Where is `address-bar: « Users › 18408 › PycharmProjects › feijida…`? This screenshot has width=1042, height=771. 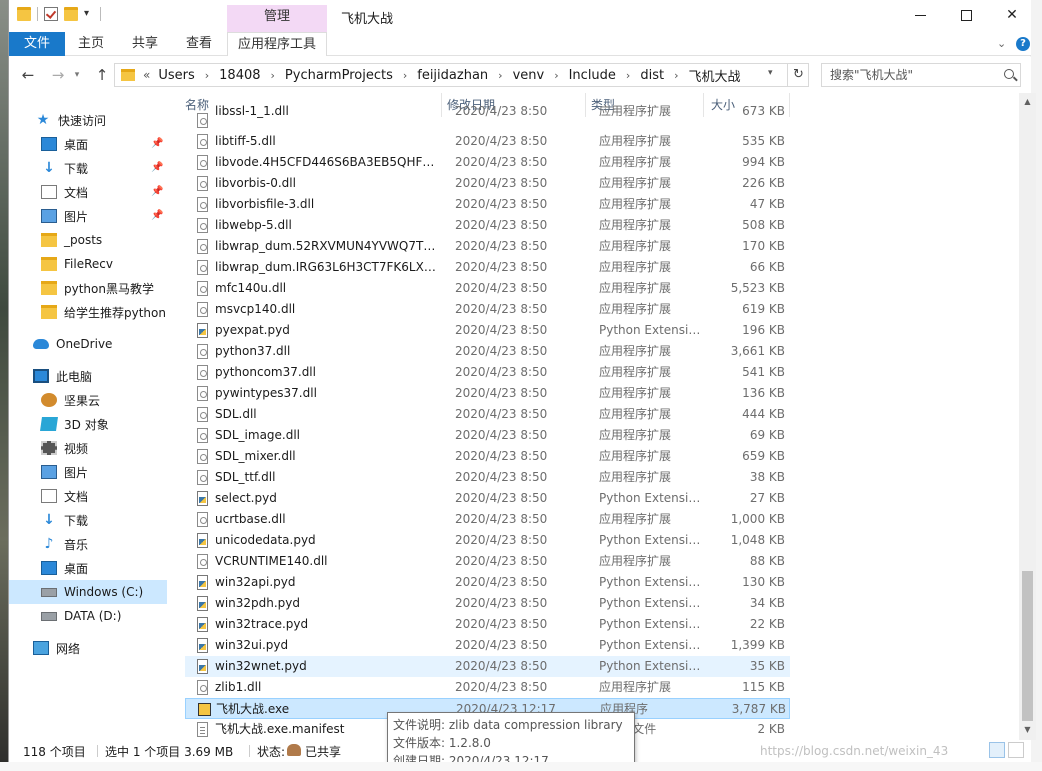
address-bar: « Users › 18408 › PycharmProjects › feijida… is located at coordinates (461, 75).